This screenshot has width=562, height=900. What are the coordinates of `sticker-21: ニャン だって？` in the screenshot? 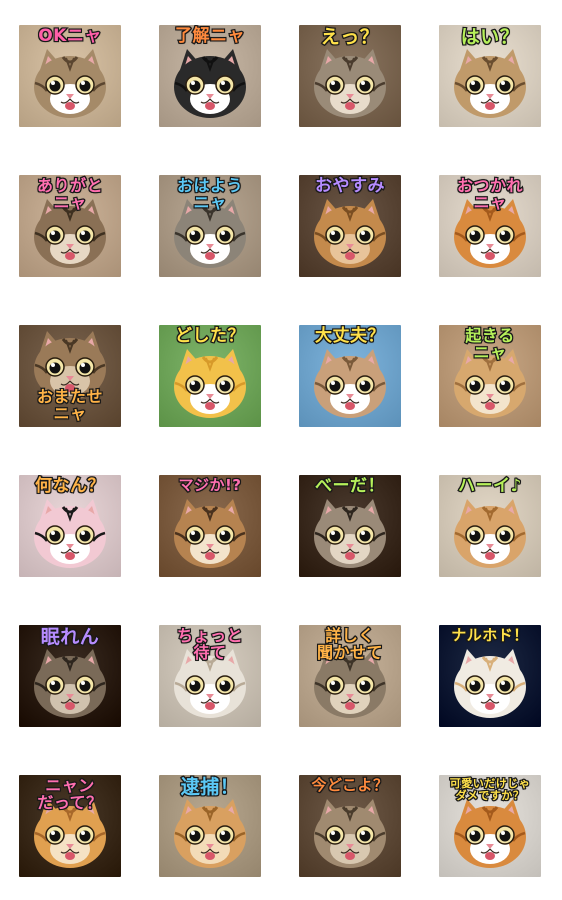 It's located at (70, 826).